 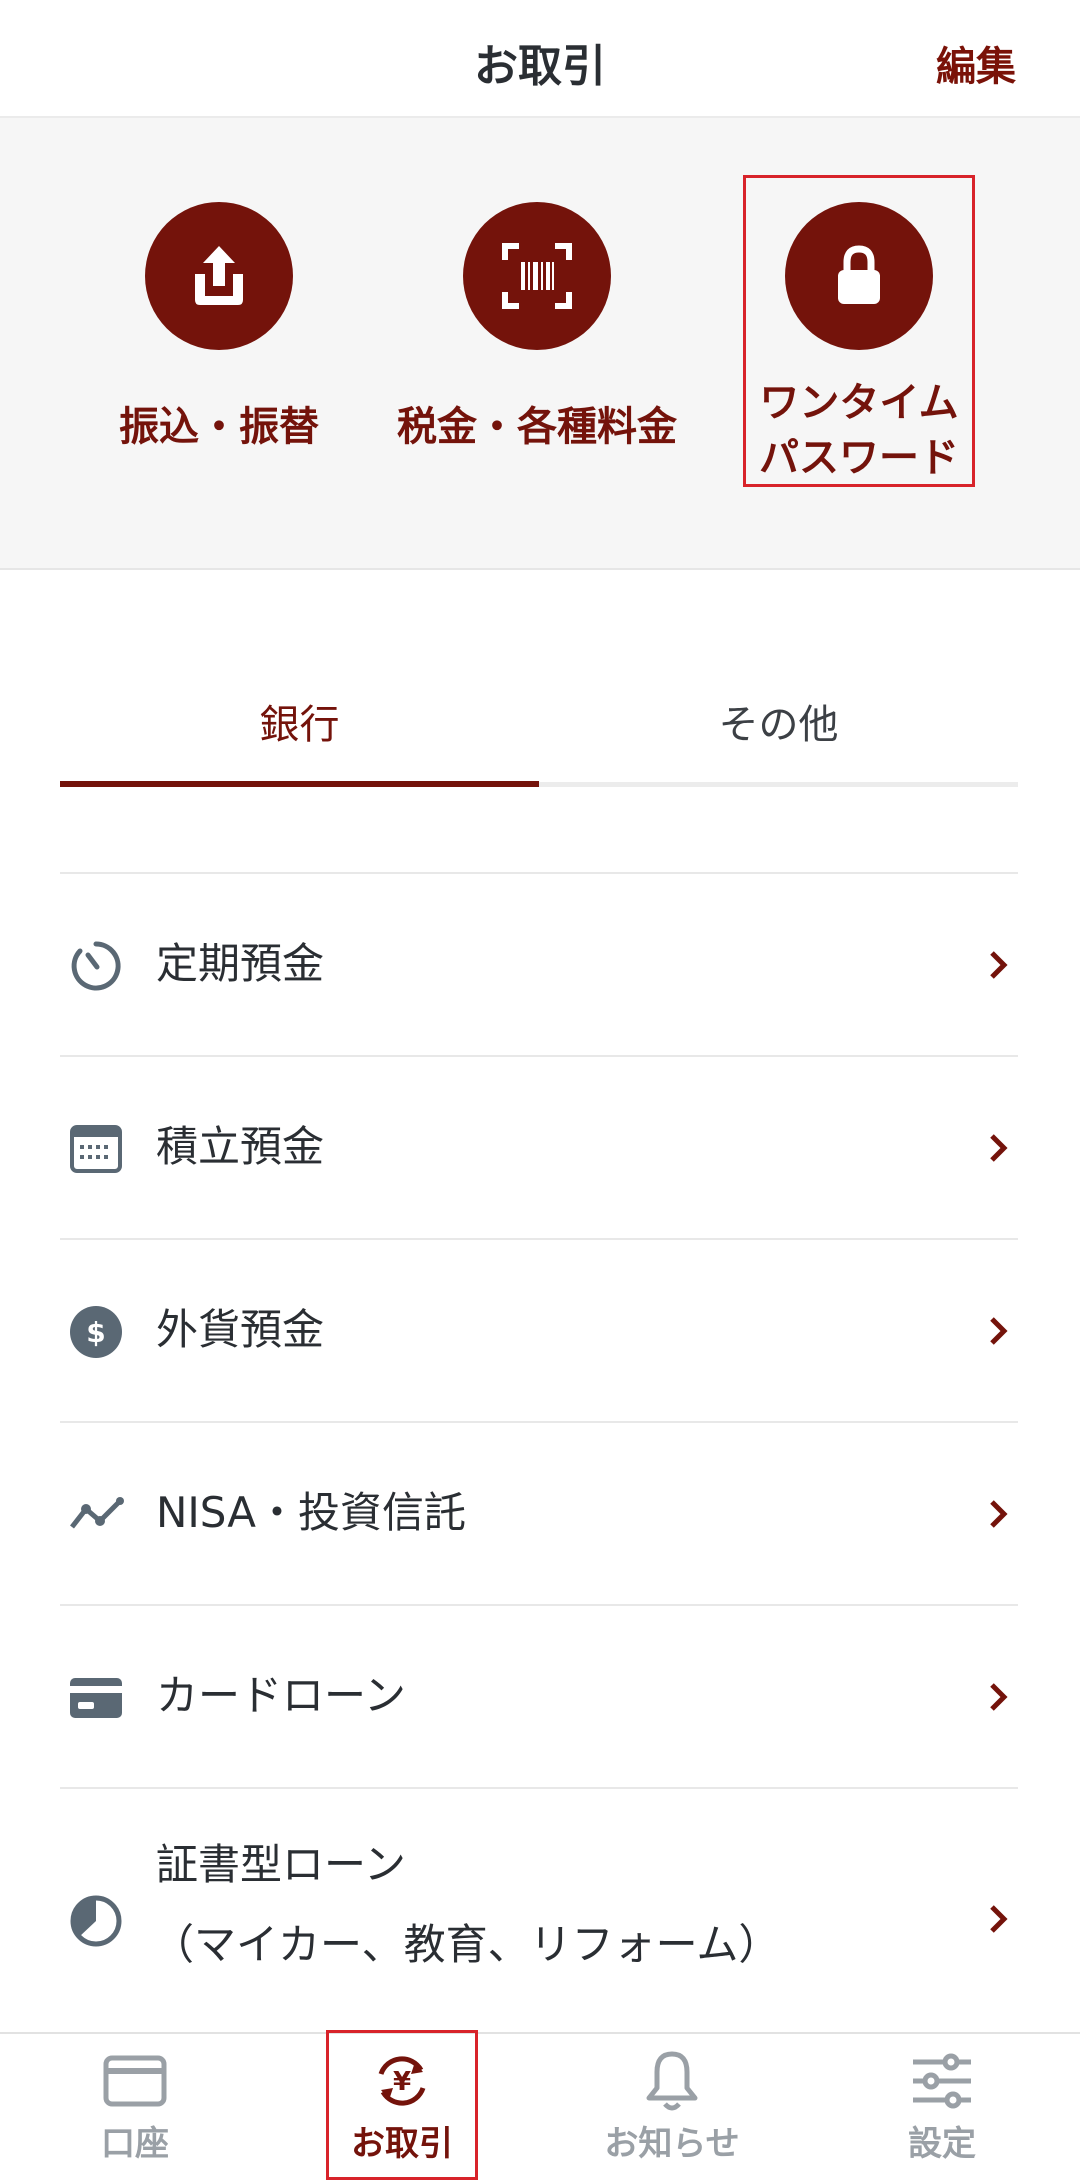 I want to click on category-tabs: 銀行 その他, so click(x=539, y=739).